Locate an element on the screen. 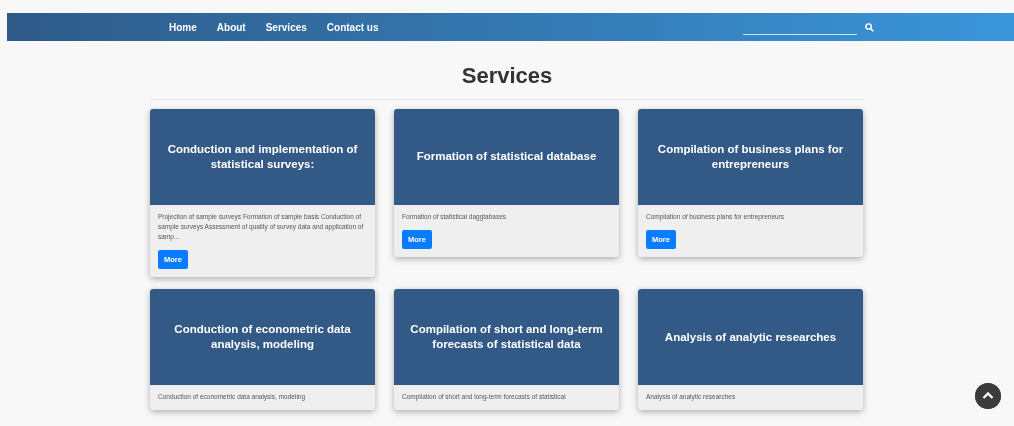  card-title: Conduction of econometric data analysis, modeling is located at coordinates (262, 337).